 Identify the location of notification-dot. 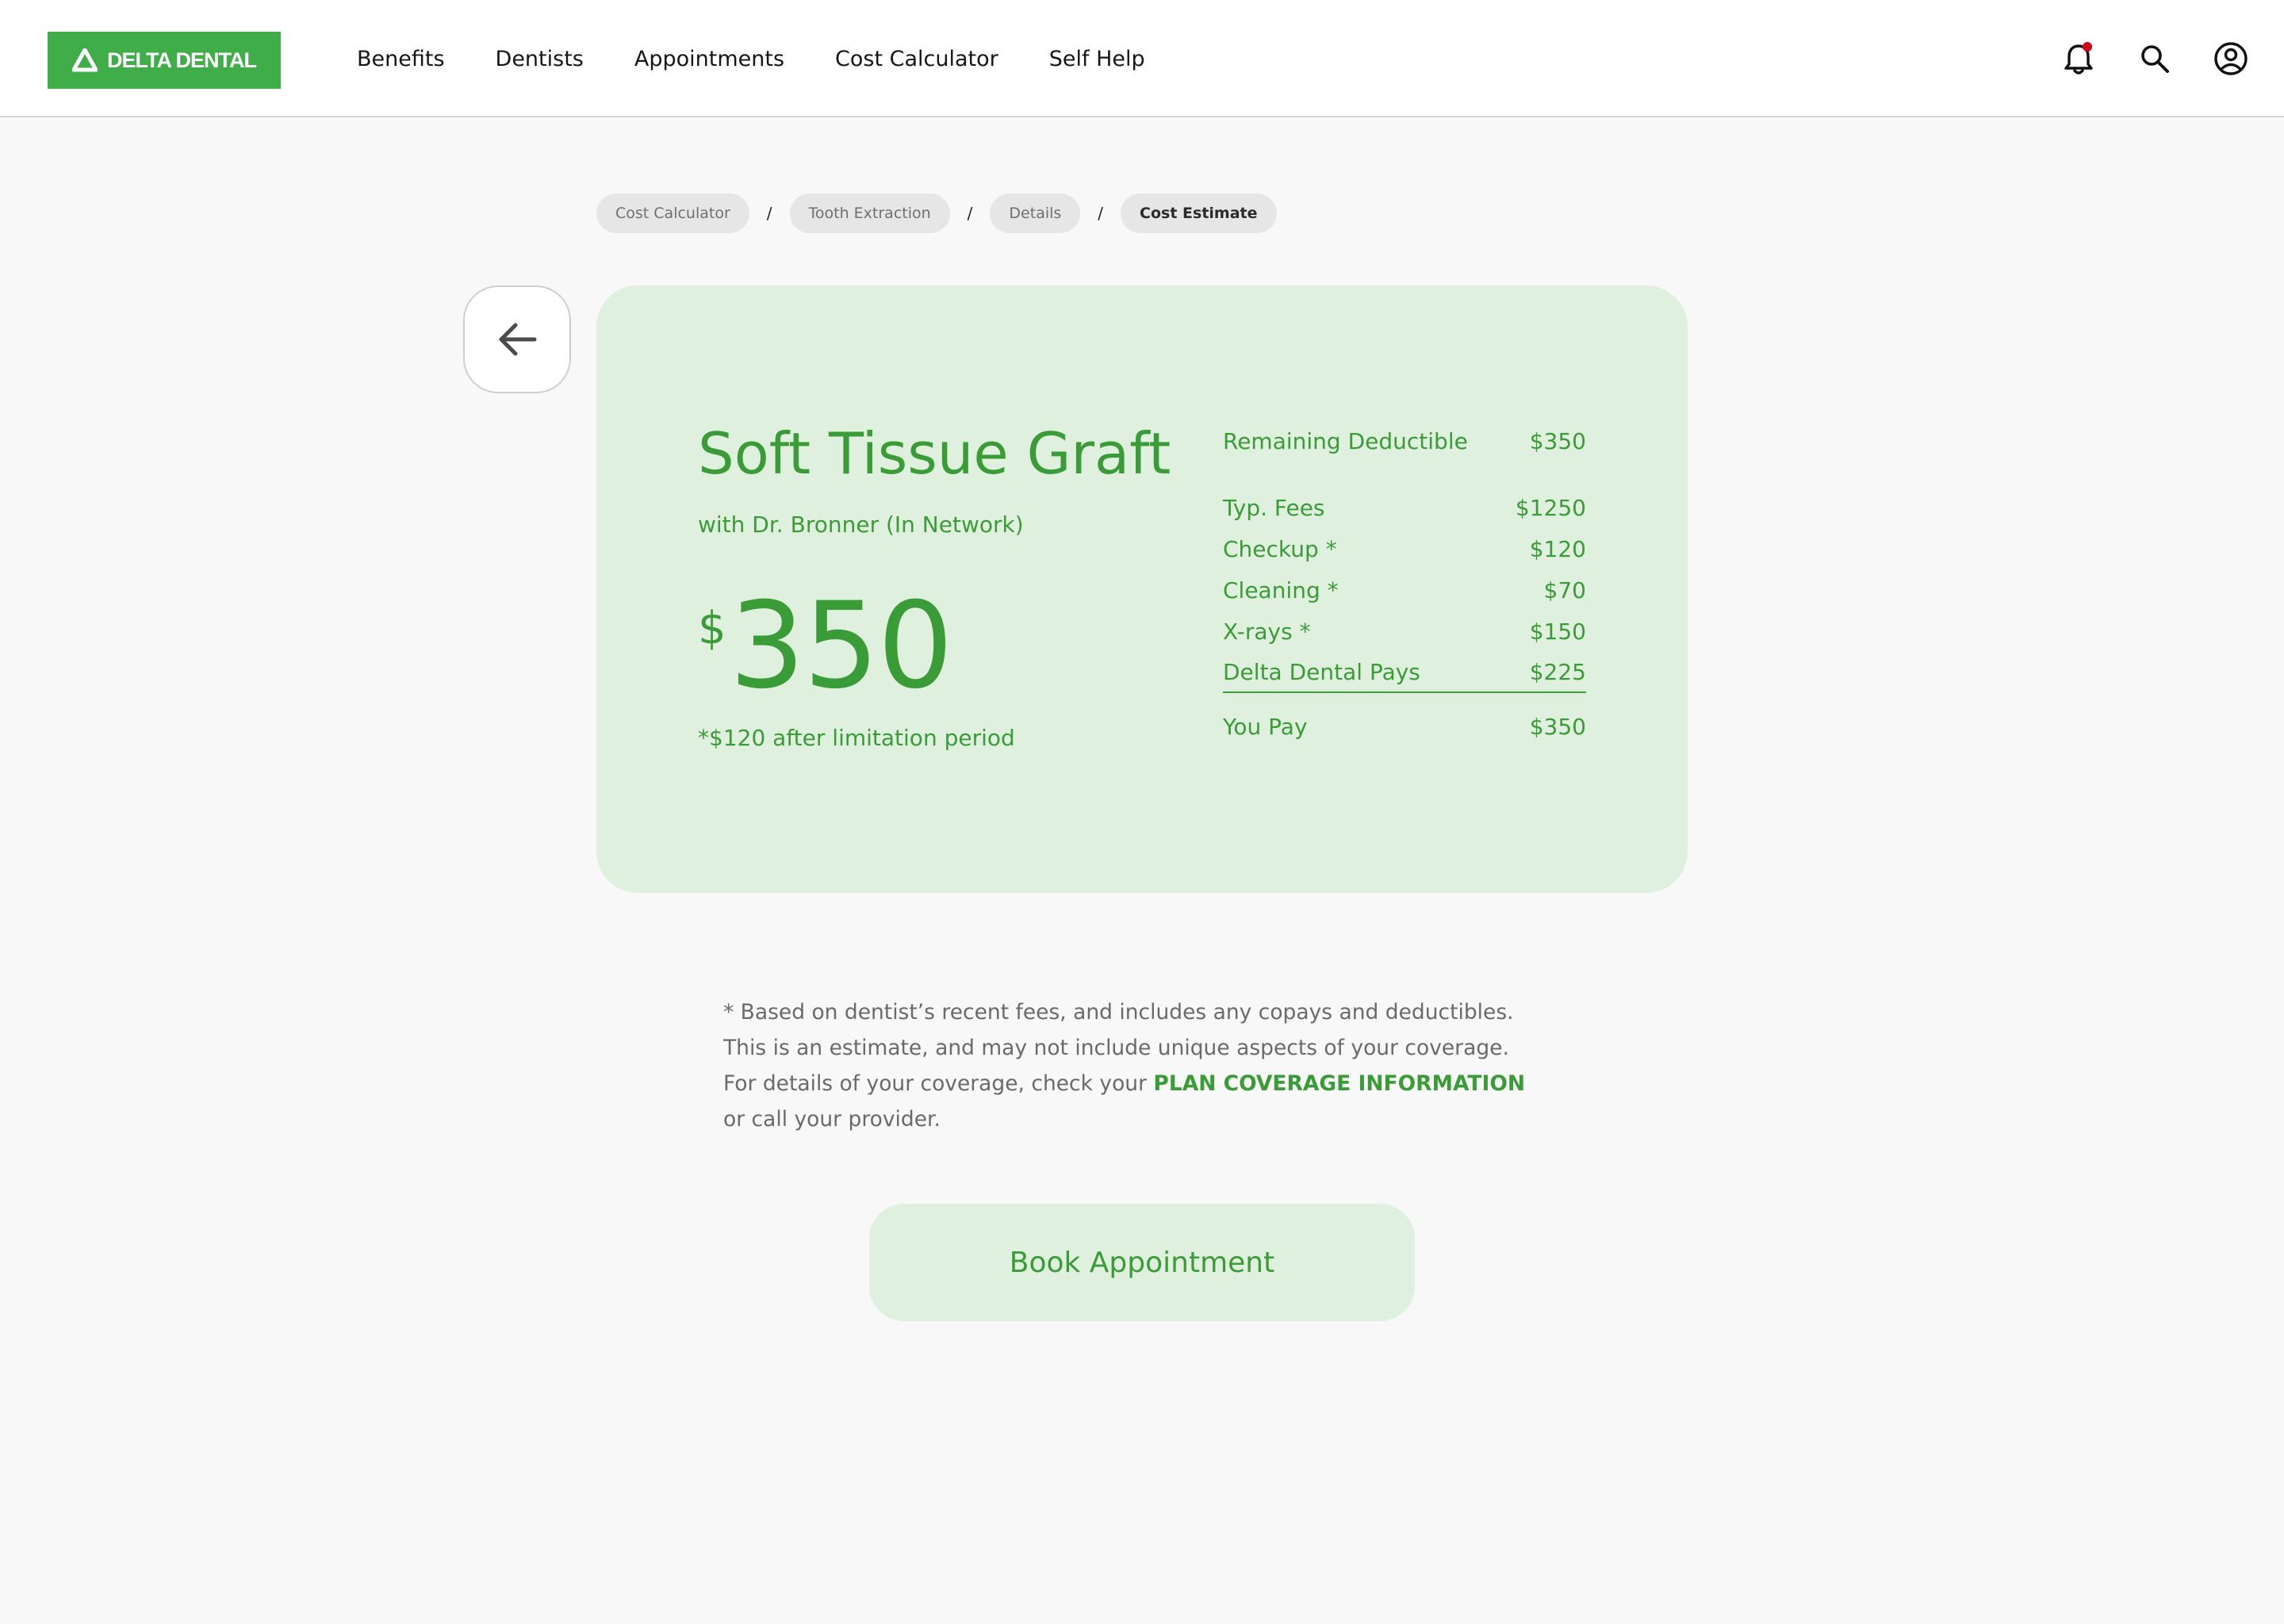
(2087, 47).